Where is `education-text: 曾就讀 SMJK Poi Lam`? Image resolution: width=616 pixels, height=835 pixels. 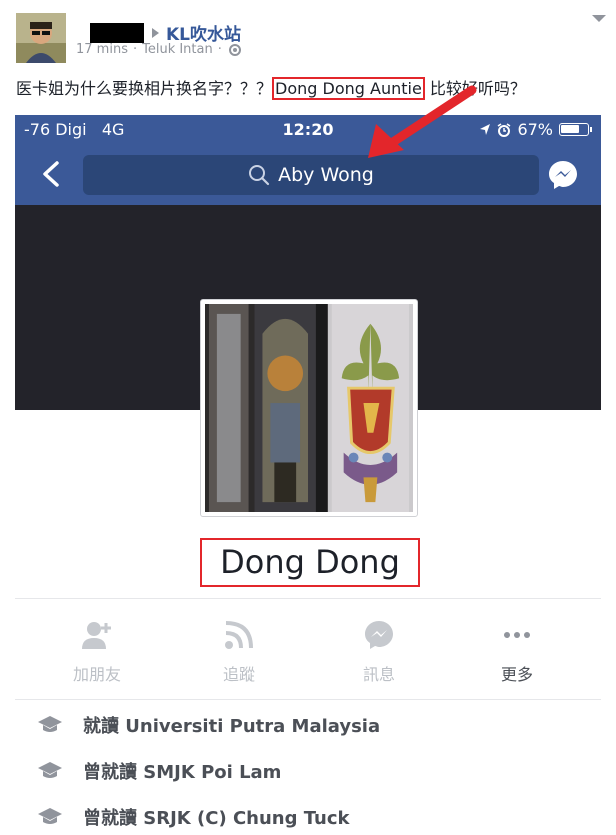
education-text: 曾就讀 SMJK Poi Lam is located at coordinates (182, 771).